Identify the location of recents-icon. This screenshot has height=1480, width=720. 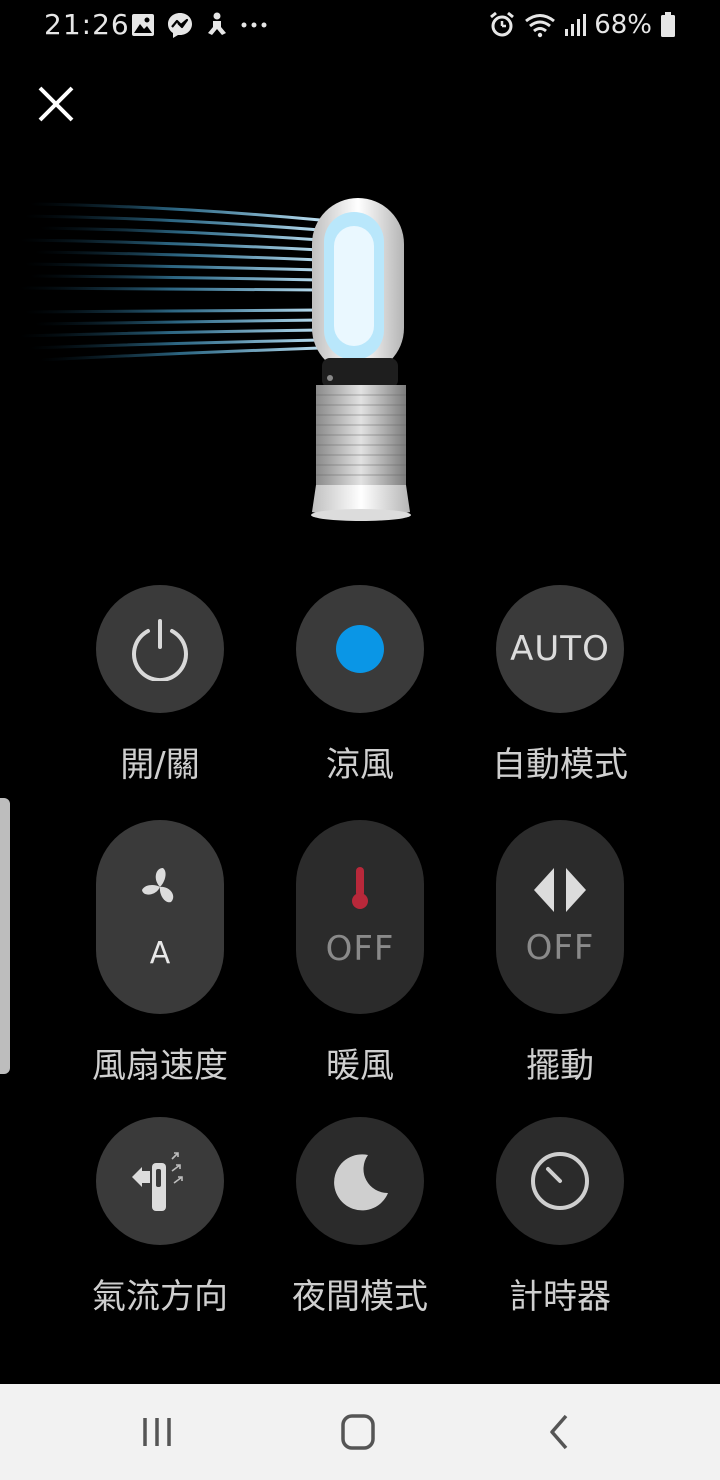
(157, 1432).